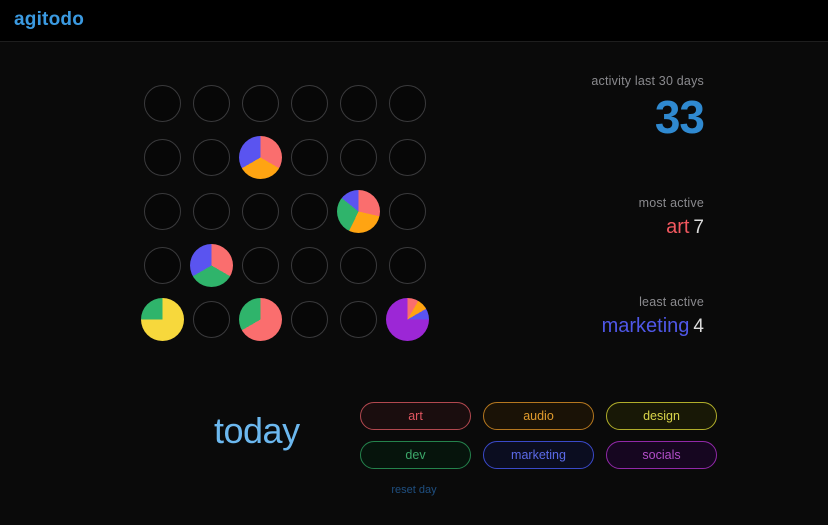  I want to click on stat-least-active-name: marketing, so click(645, 326).